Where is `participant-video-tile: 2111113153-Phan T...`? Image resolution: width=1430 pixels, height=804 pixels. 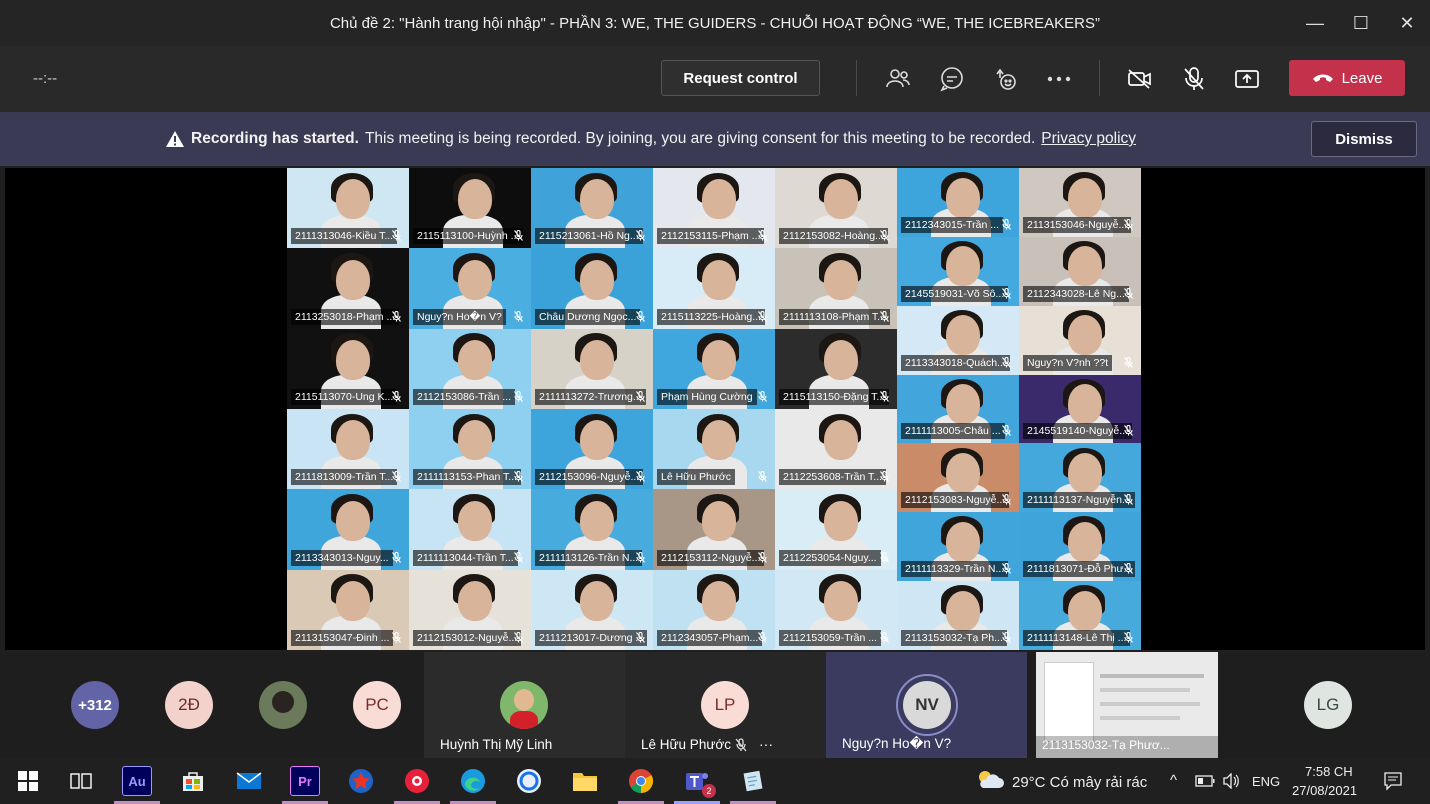 participant-video-tile: 2111113153-Phan T... is located at coordinates (470, 449).